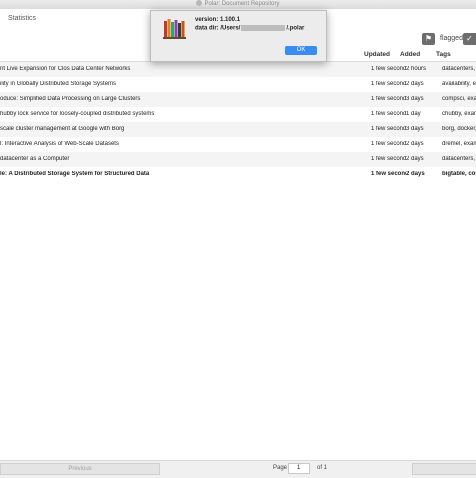 The width and height of the screenshot is (476, 478). I want to click on data-dir-text: data dir: /Users/ /.polar, so click(249, 28).